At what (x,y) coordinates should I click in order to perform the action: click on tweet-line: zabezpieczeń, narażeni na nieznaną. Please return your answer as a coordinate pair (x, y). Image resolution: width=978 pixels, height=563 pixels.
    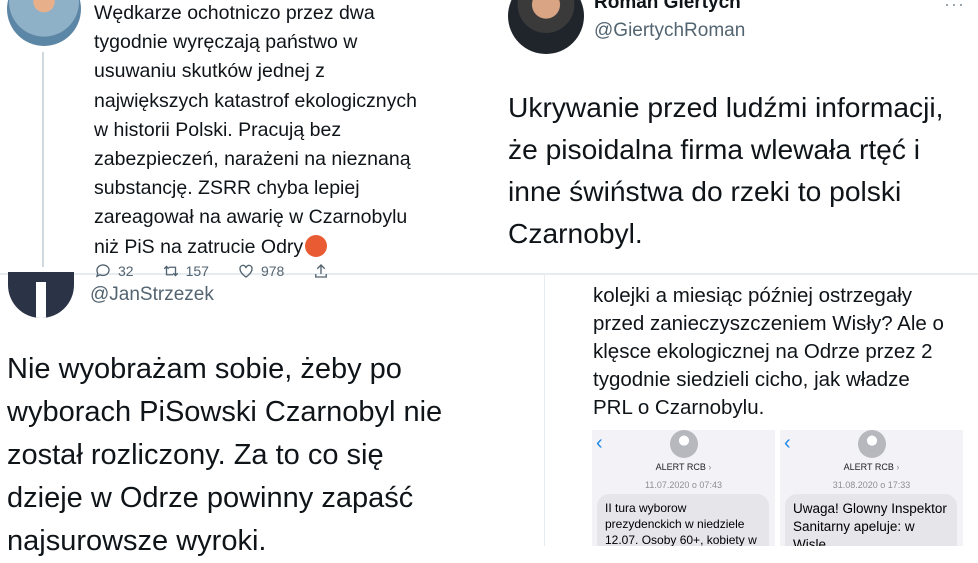
    Looking at the image, I should click on (252, 159).